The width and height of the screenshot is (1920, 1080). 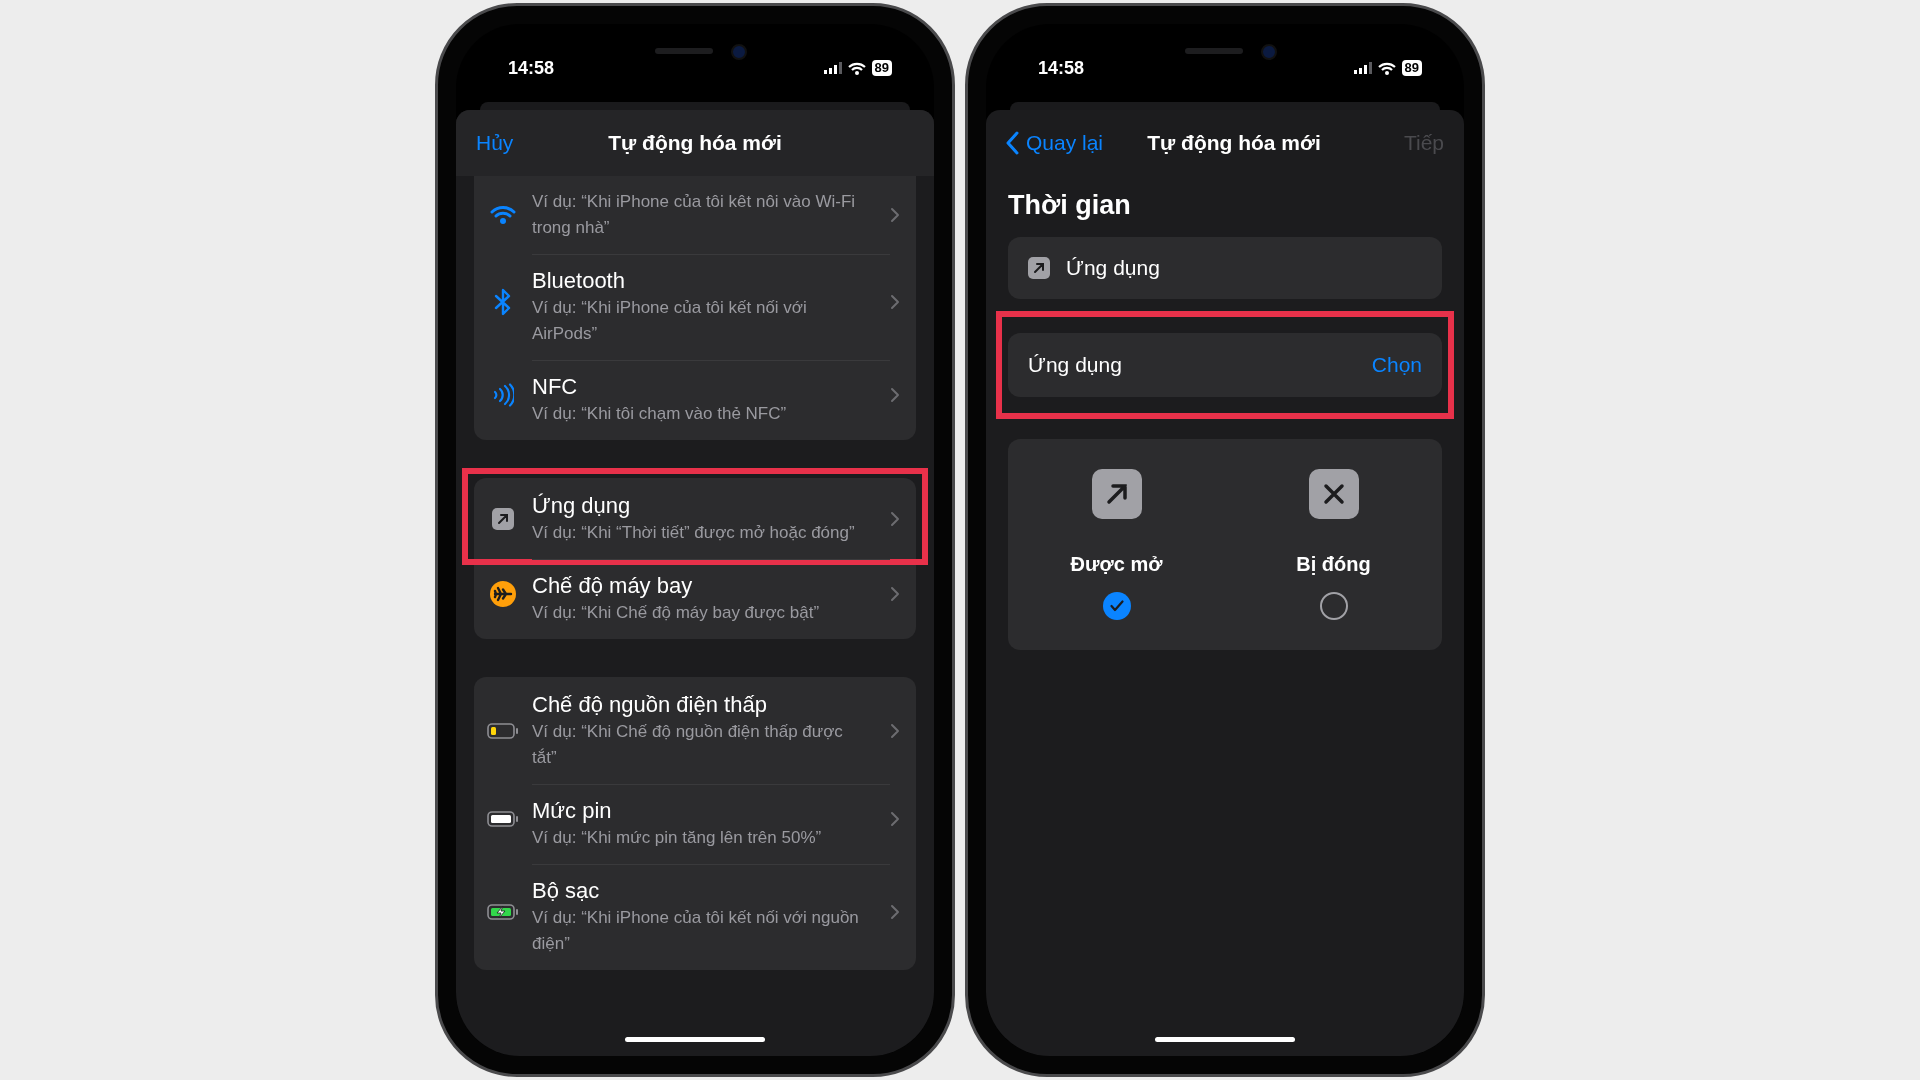 I want to click on row-subtitle: Ví dụ: “Khi mức pin tăng lên trên 50%”, so click(x=677, y=838).